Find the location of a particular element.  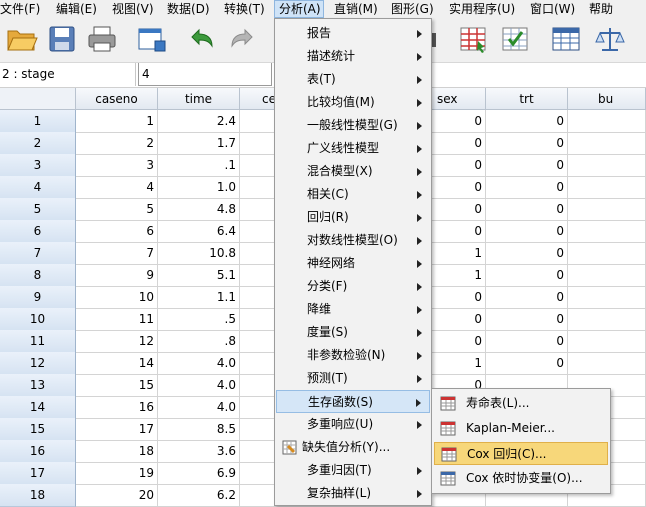

row-header: 12 is located at coordinates (38, 363).